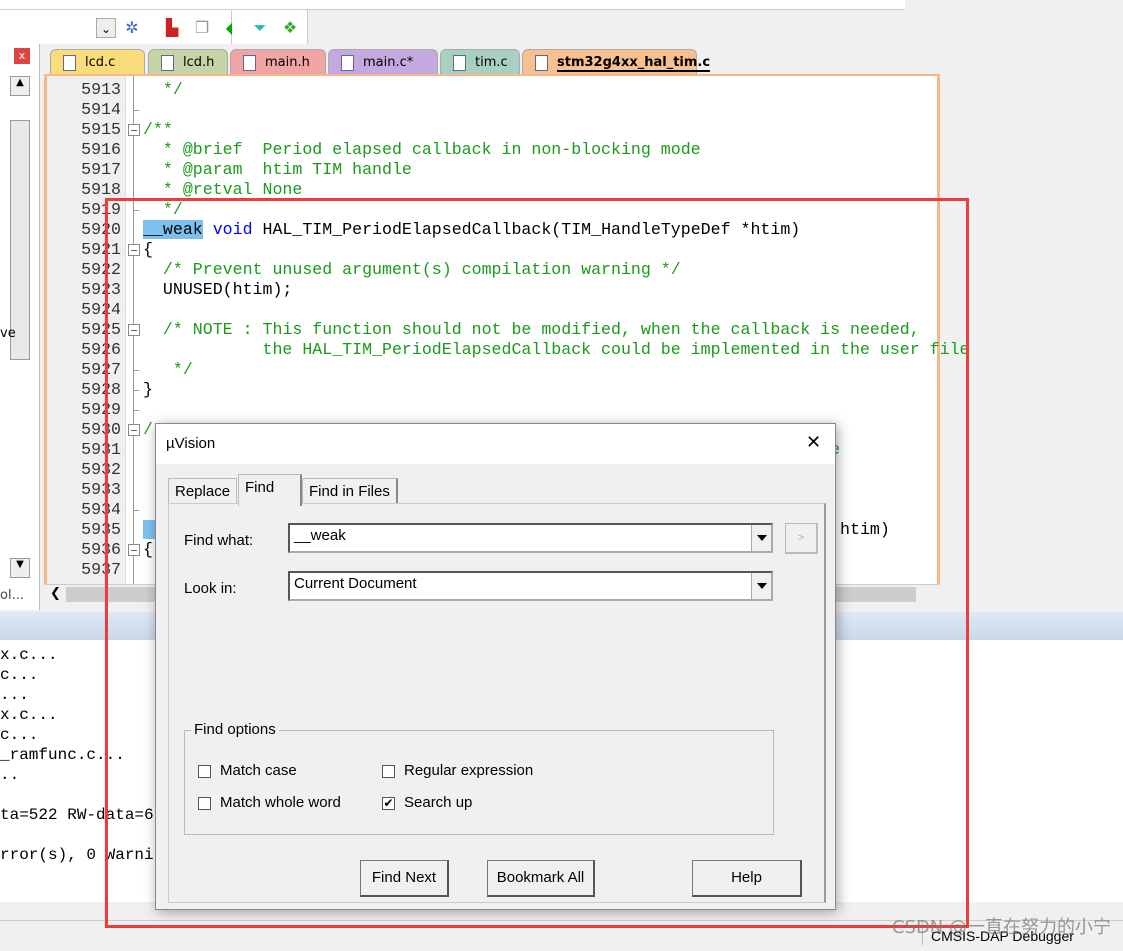 Image resolution: width=1123 pixels, height=951 pixels. Describe the element at coordinates (547, 170) in the screenshot. I see `code-line: 5917 * @param htim TIM handle` at that location.